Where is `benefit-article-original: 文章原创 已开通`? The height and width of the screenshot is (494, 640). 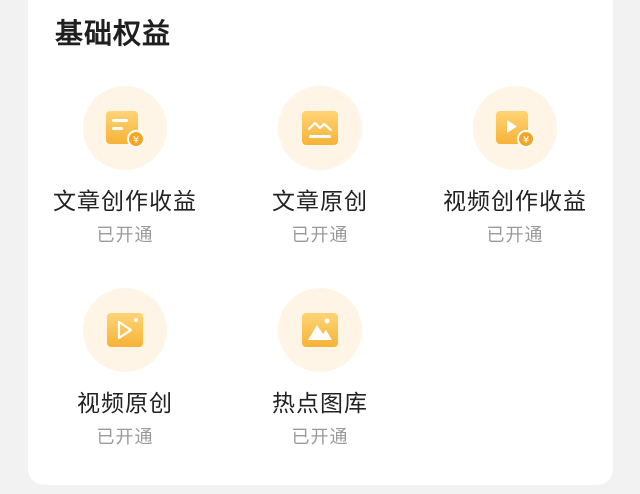 benefit-article-original: 文章原创 已开通 is located at coordinates (320, 167).